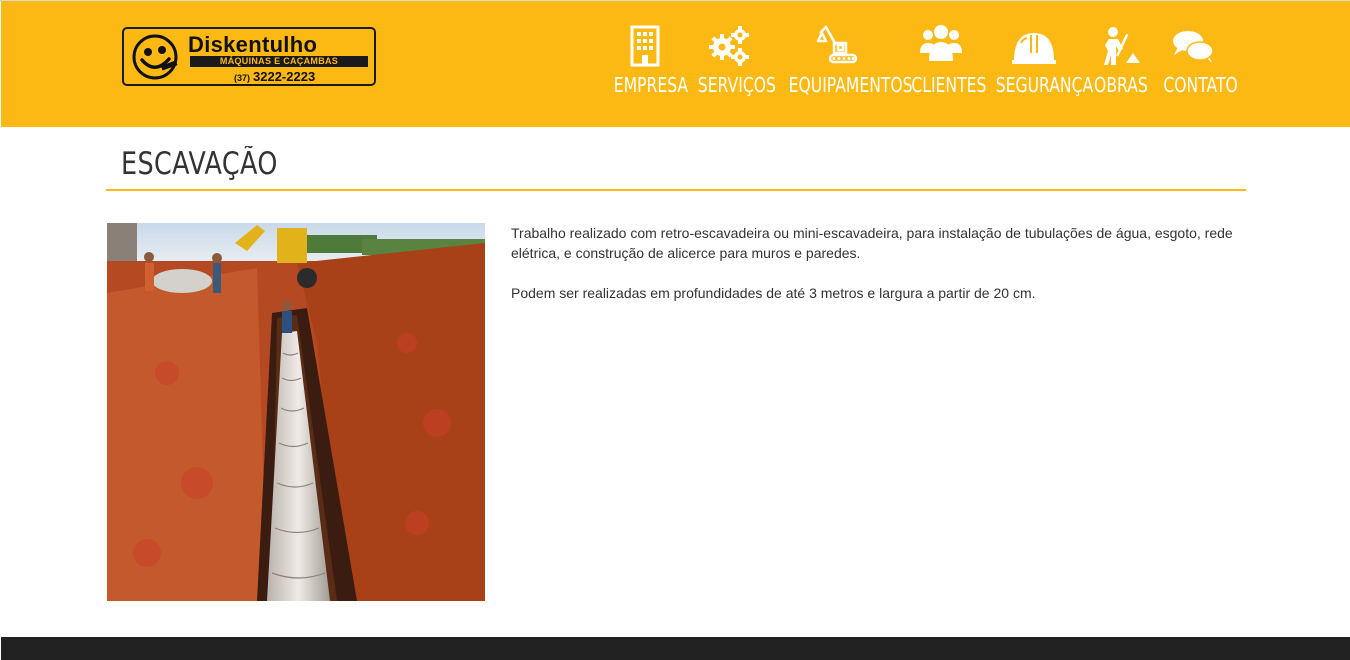 The height and width of the screenshot is (660, 1350). What do you see at coordinates (941, 43) in the screenshot?
I see `users-icon` at bounding box center [941, 43].